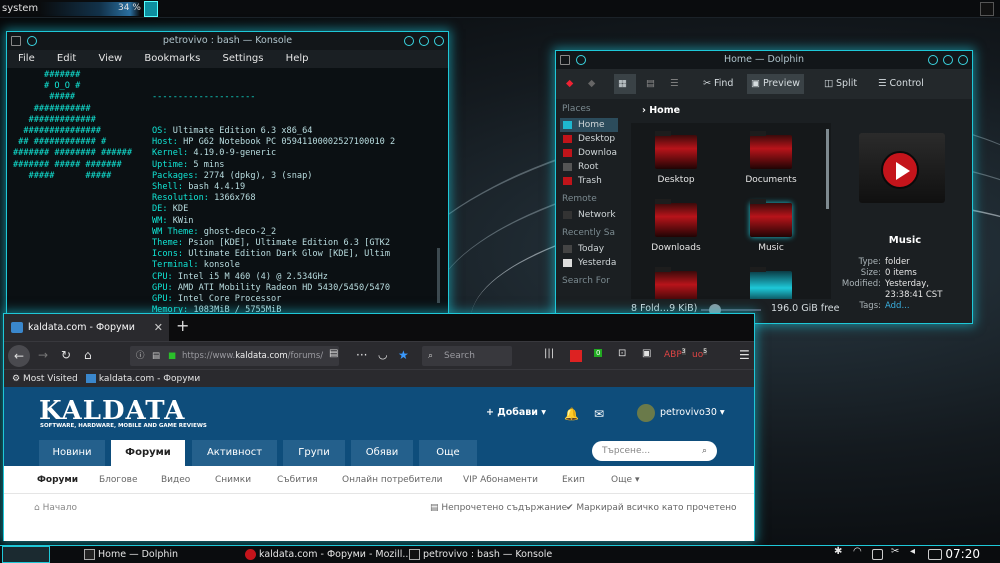  What do you see at coordinates (646, 353) in the screenshot?
I see `sidebar-icon: ▣` at bounding box center [646, 353].